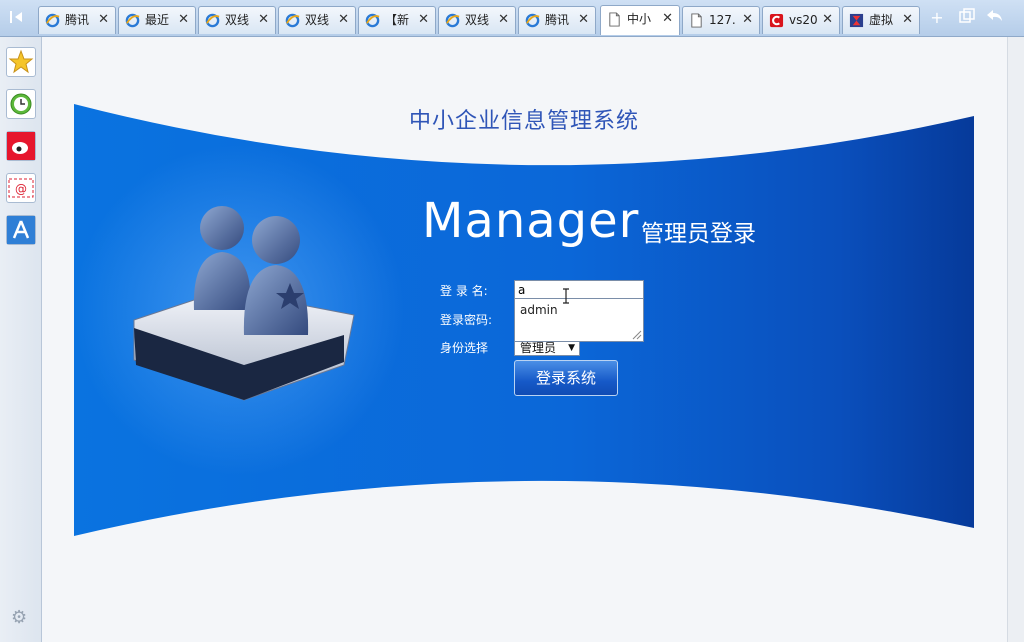  Describe the element at coordinates (636, 334) in the screenshot. I see `resize-grip-icon` at that location.